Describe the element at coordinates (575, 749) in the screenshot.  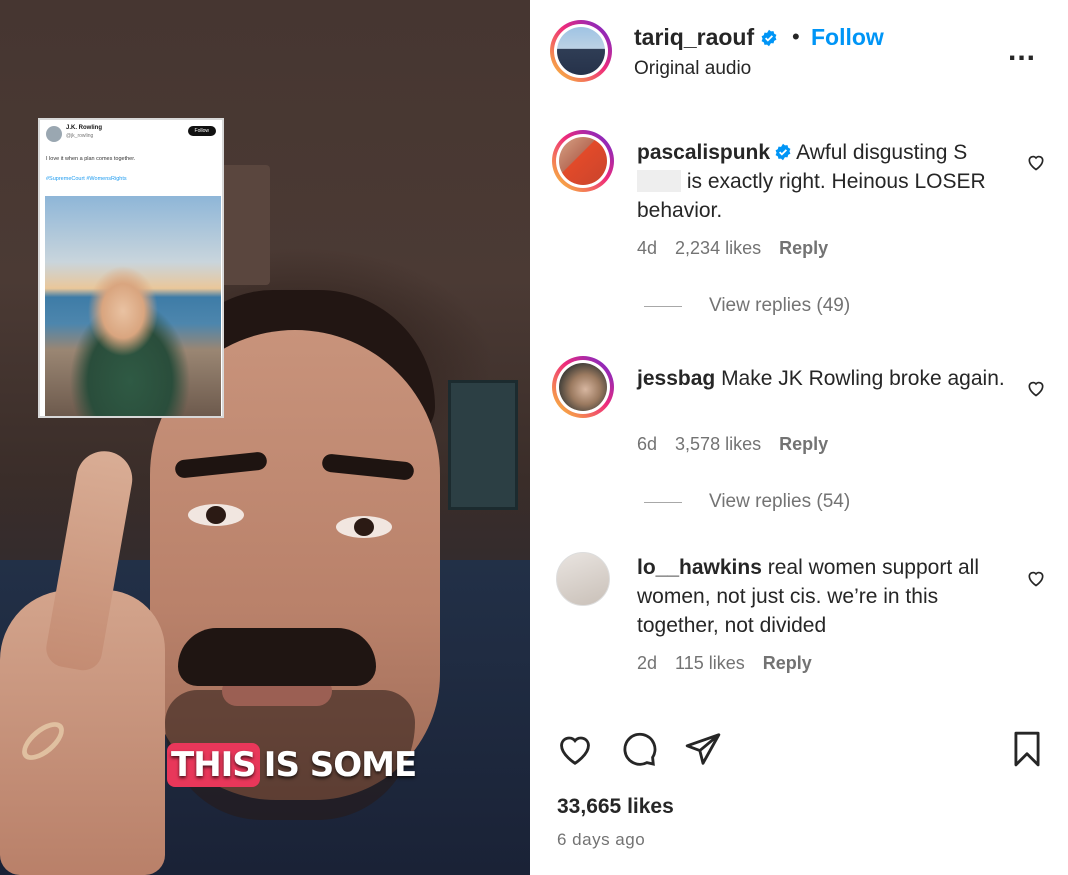
I see `heart-icon` at that location.